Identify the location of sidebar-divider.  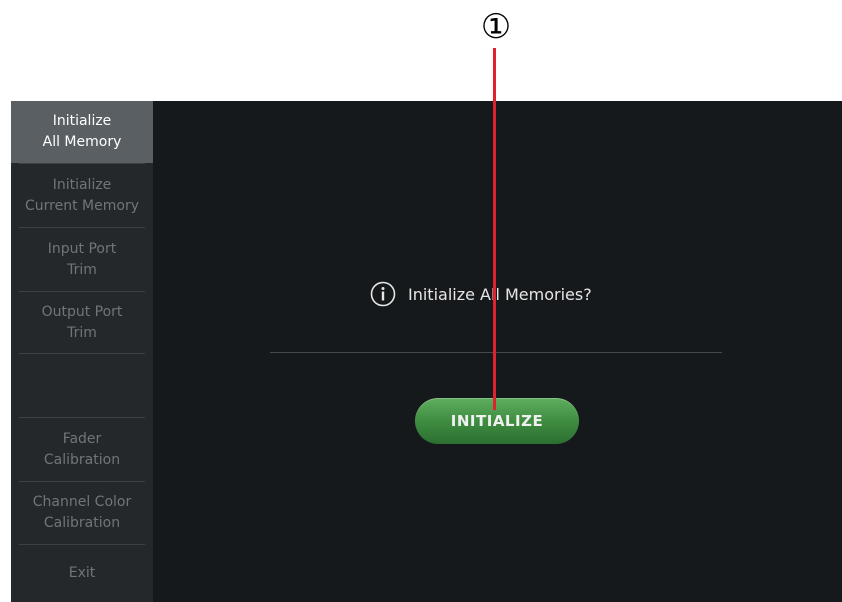
(82, 353).